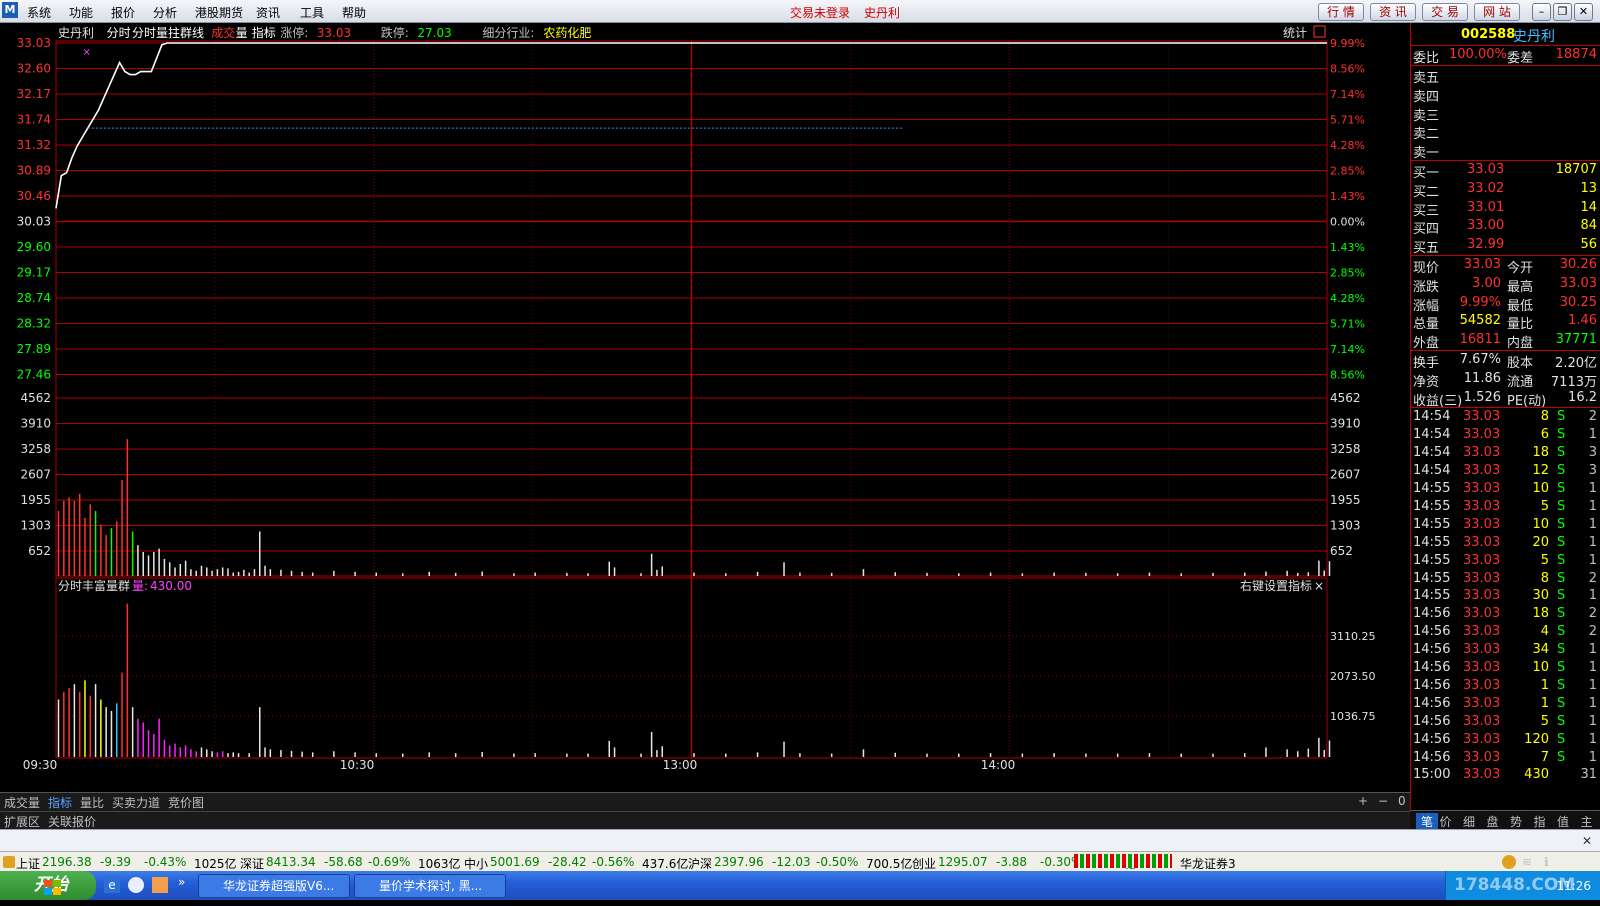  I want to click on menu-item-help: 帮助, so click(354, 12).